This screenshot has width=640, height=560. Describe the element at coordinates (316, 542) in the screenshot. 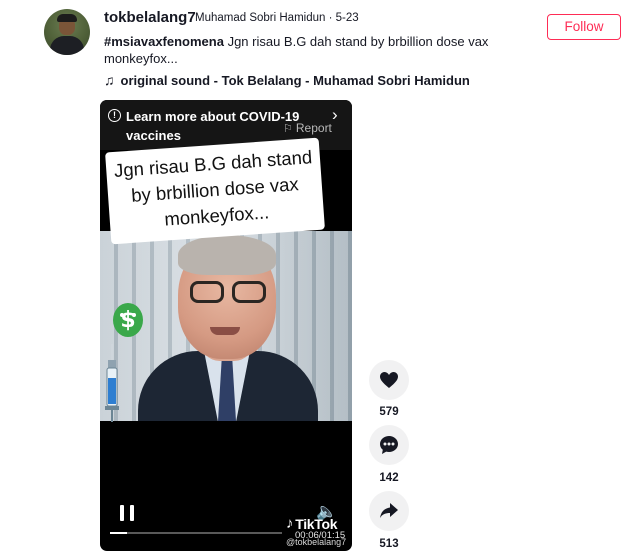

I see `watermark-handle: @tokbelalang7` at that location.